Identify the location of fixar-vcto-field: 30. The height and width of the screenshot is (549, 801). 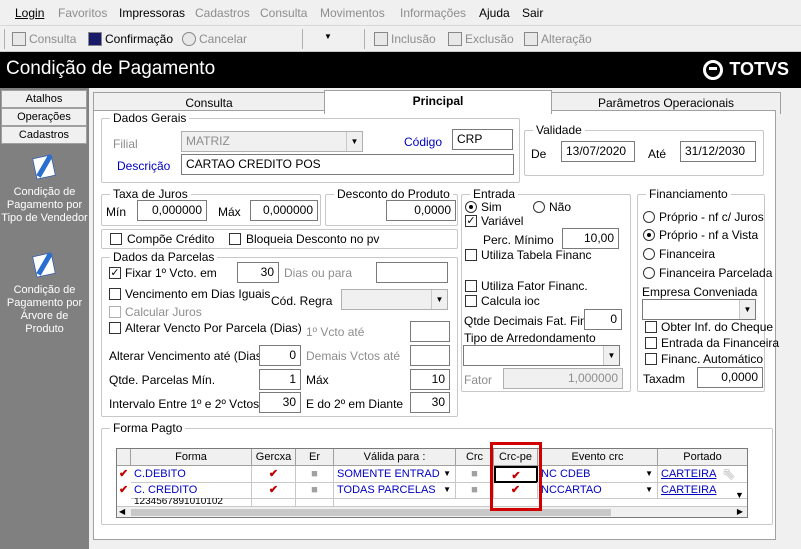
(258, 272).